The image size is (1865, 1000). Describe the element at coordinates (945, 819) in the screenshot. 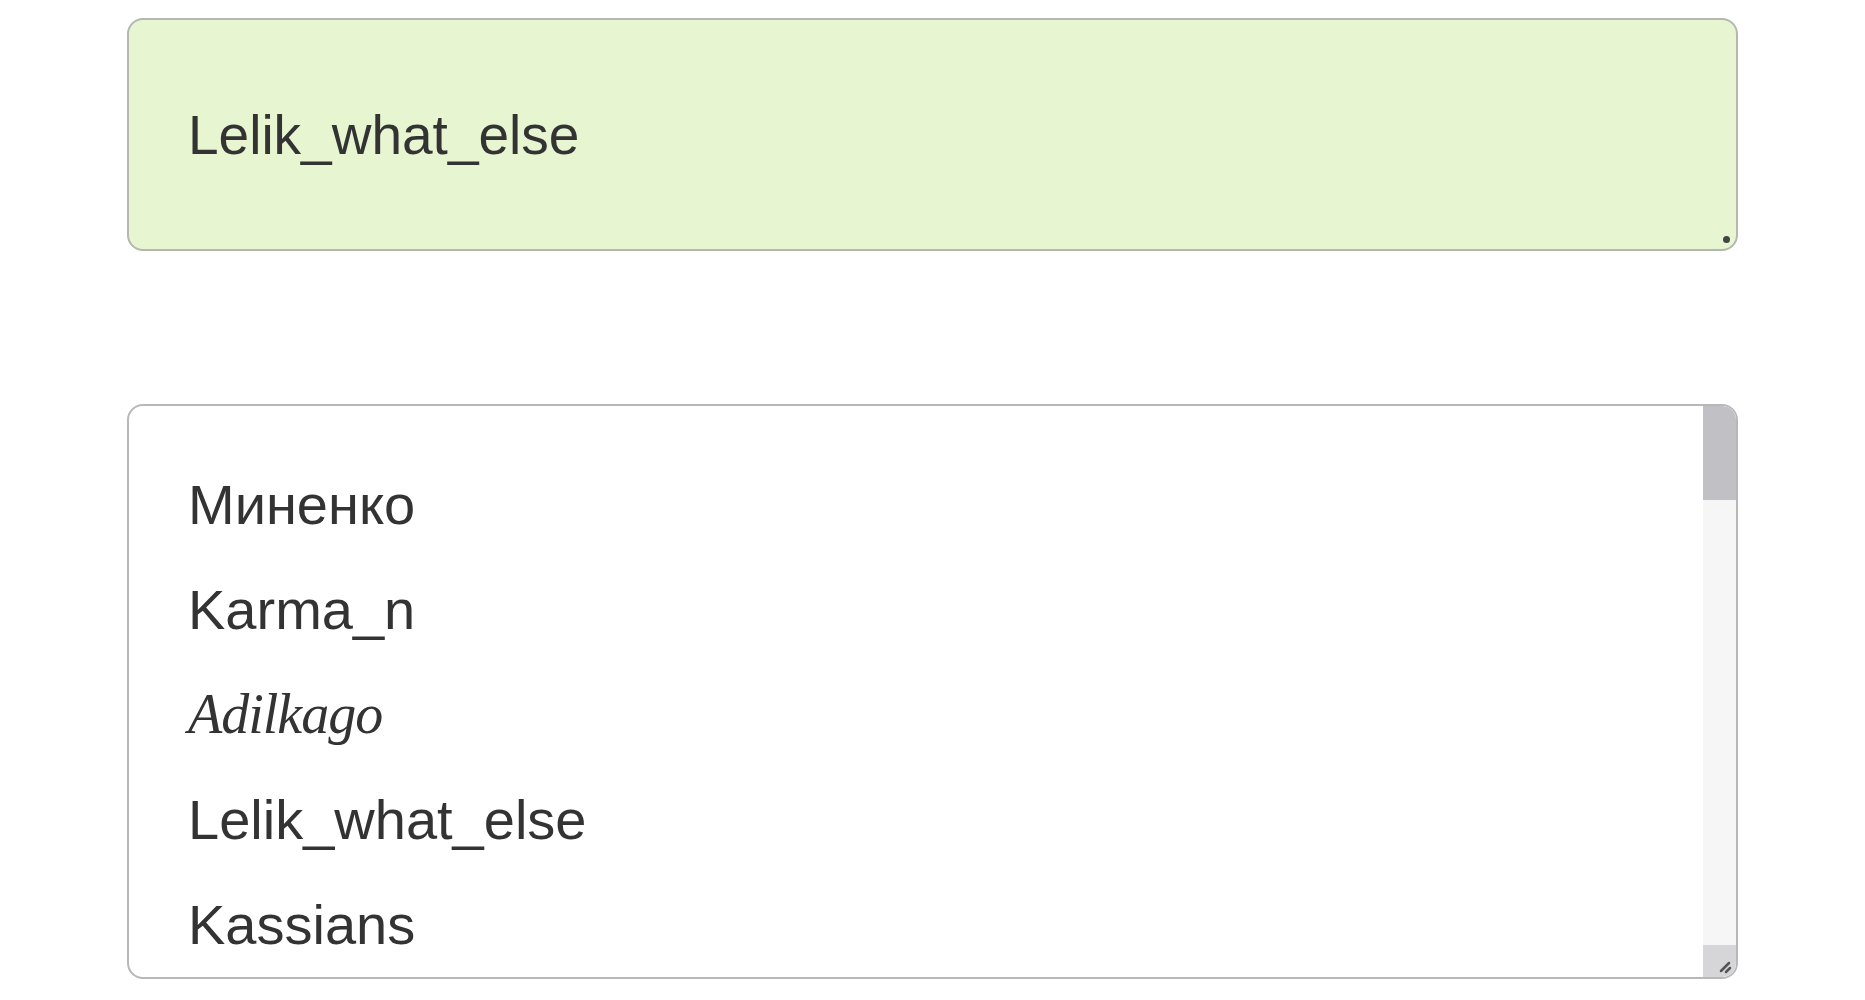

I see `list-option: Lelik_what_else` at that location.